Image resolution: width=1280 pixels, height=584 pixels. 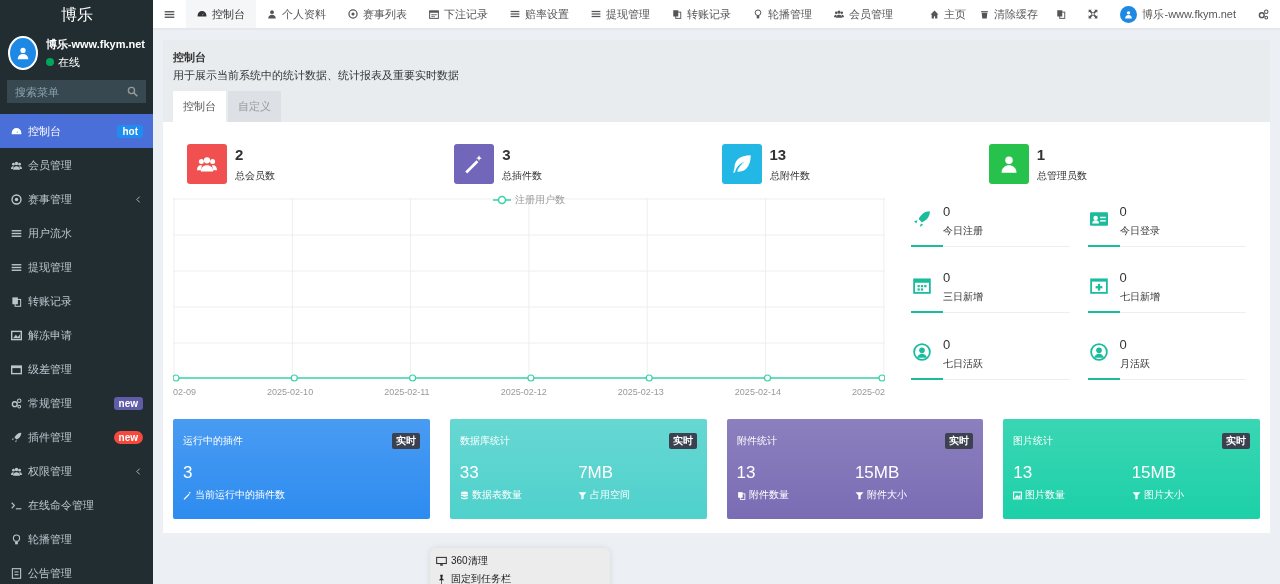 I want to click on sidebar-item: 用户流水, so click(x=76, y=233).